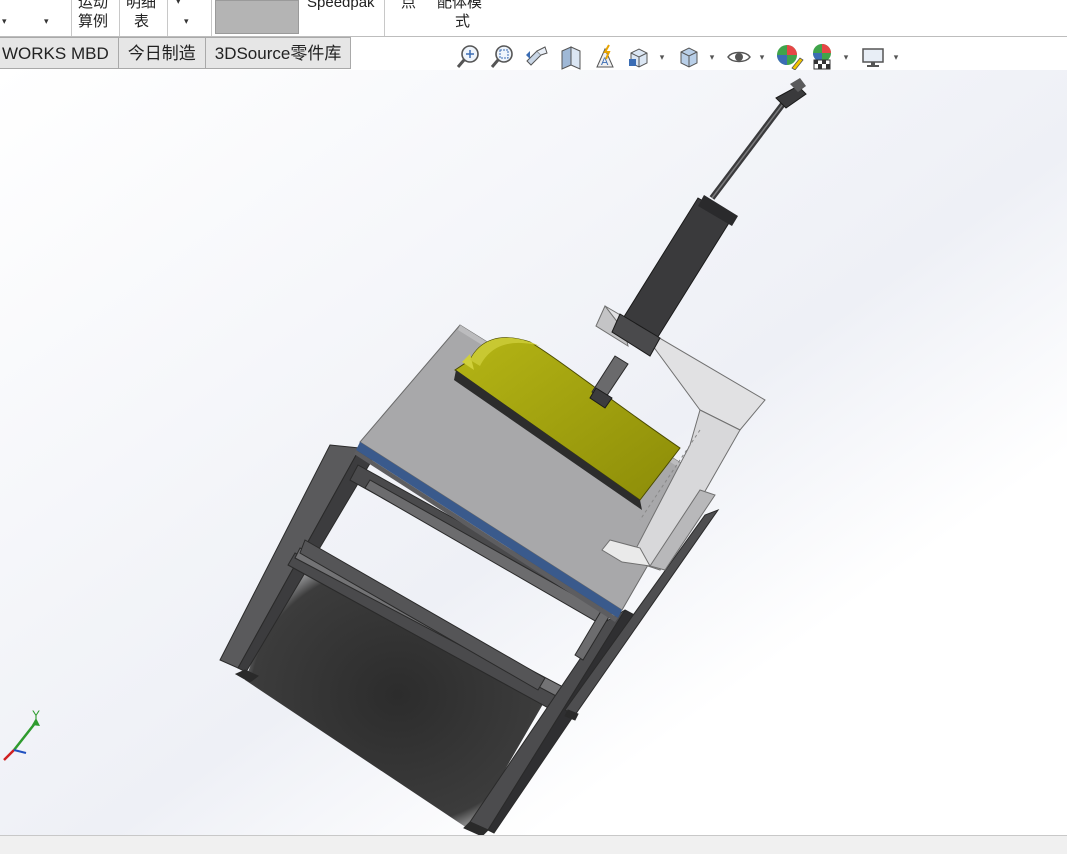  Describe the element at coordinates (278, 53) in the screenshot. I see `tab-3dsource-library: 3DSource零件库` at that location.